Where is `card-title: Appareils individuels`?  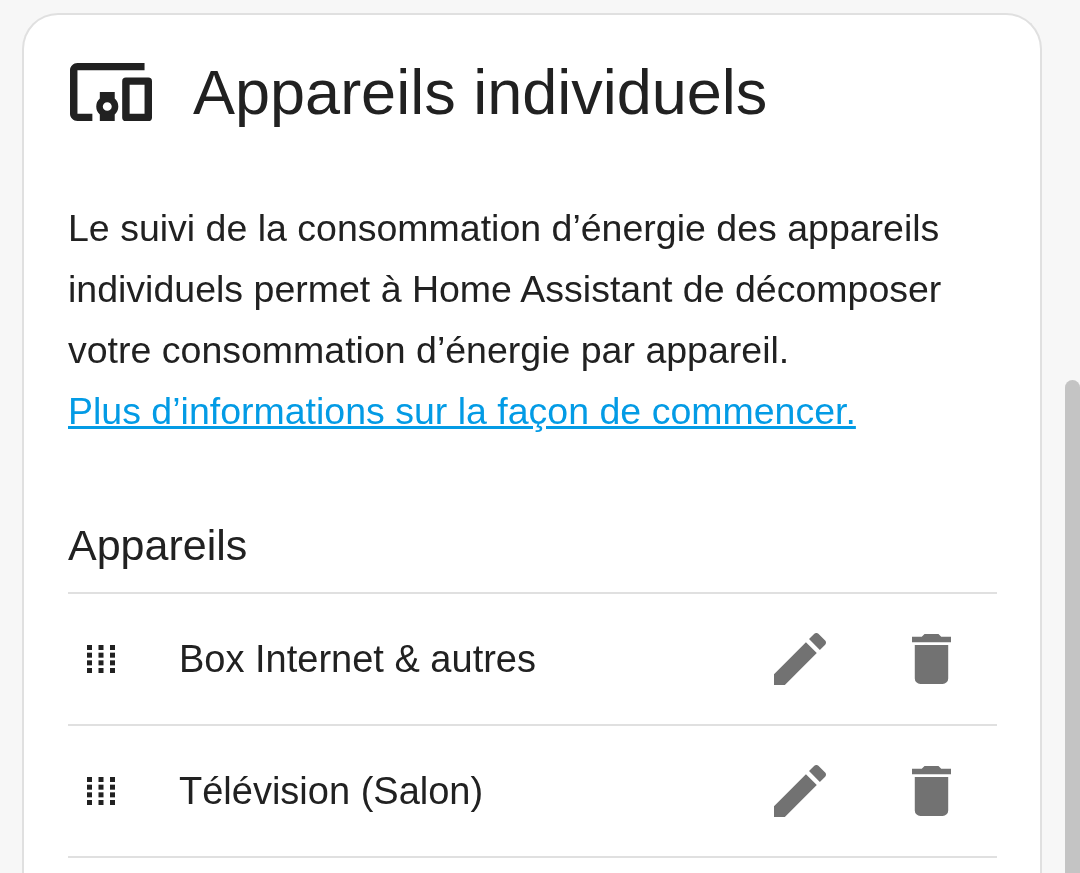
card-title: Appareils individuels is located at coordinates (480, 91).